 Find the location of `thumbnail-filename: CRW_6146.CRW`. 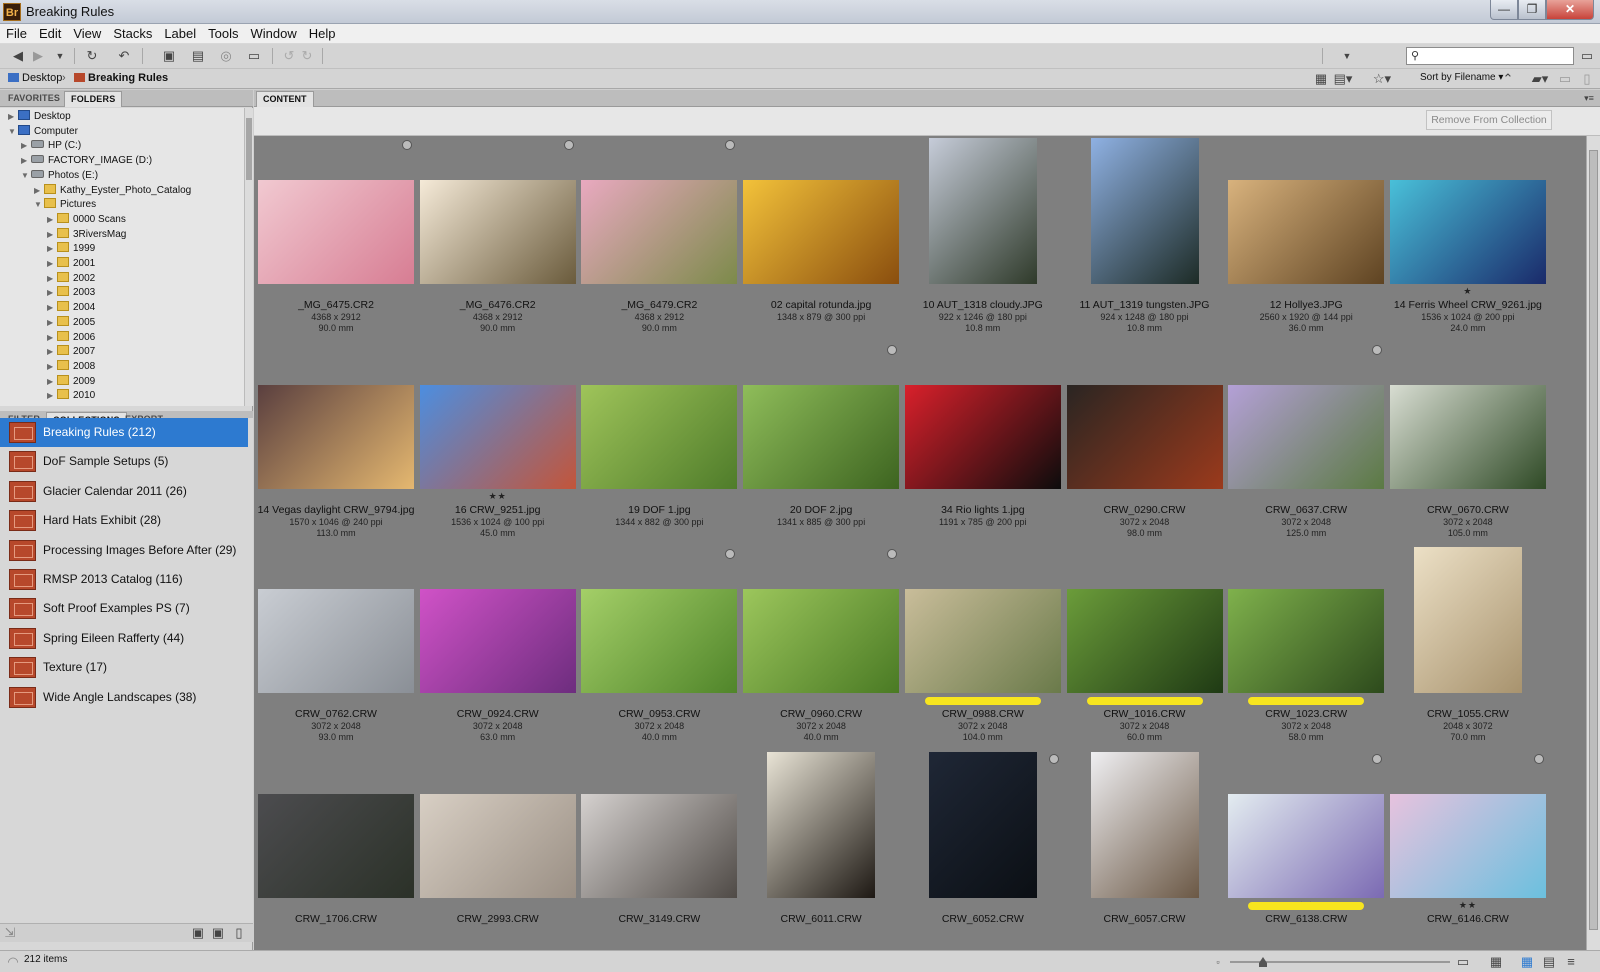

thumbnail-filename: CRW_6146.CRW is located at coordinates (1468, 919).